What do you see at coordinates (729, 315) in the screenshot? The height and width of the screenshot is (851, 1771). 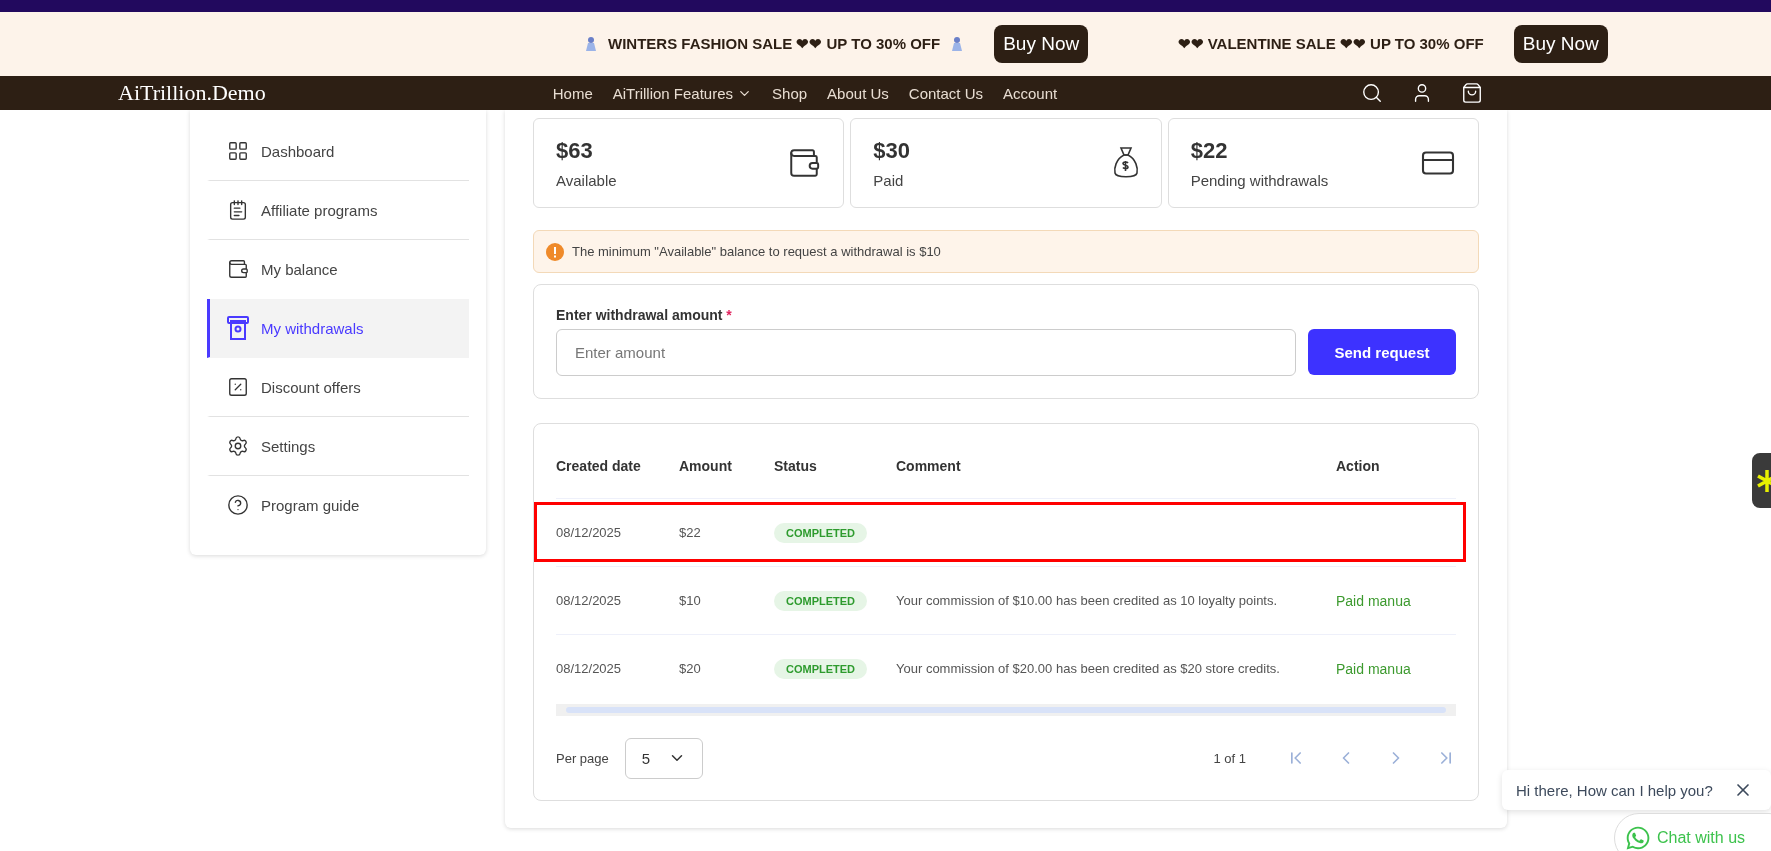 I see `required-mark: *` at bounding box center [729, 315].